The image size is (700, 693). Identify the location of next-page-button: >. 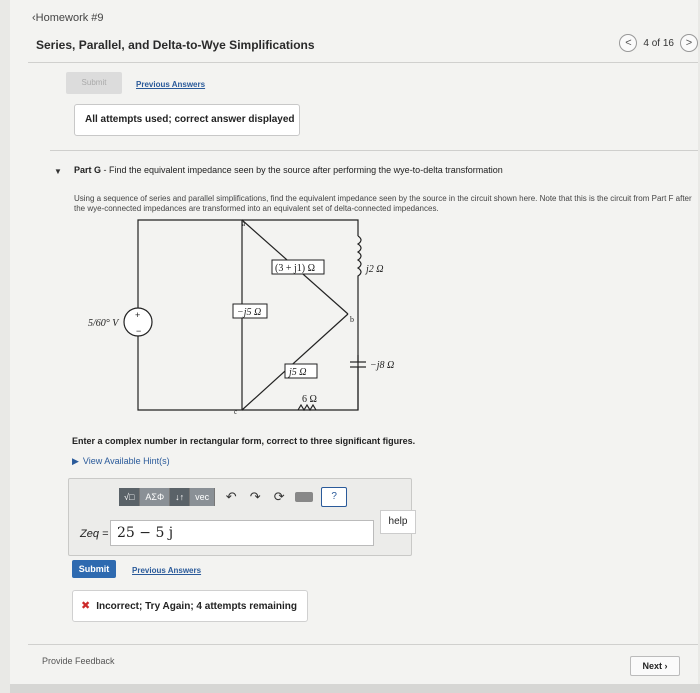
(689, 43).